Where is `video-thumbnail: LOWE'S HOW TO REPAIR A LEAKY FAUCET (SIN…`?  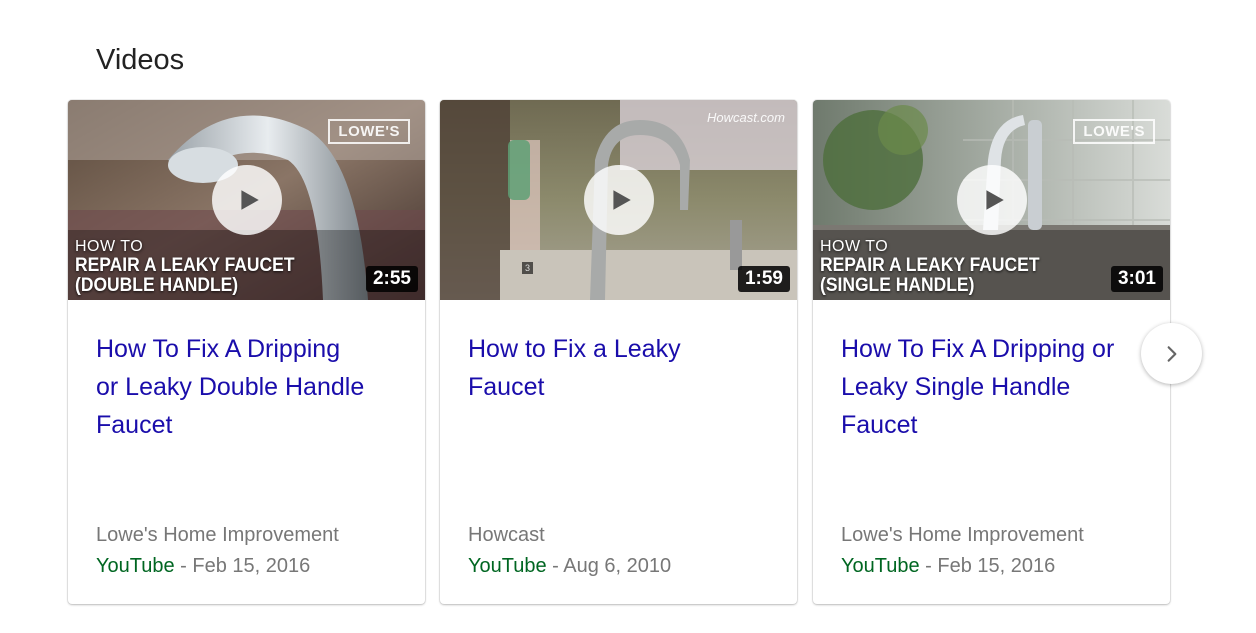
video-thumbnail: LOWE'S HOW TO REPAIR A LEAKY FAUCET (SIN… is located at coordinates (991, 200).